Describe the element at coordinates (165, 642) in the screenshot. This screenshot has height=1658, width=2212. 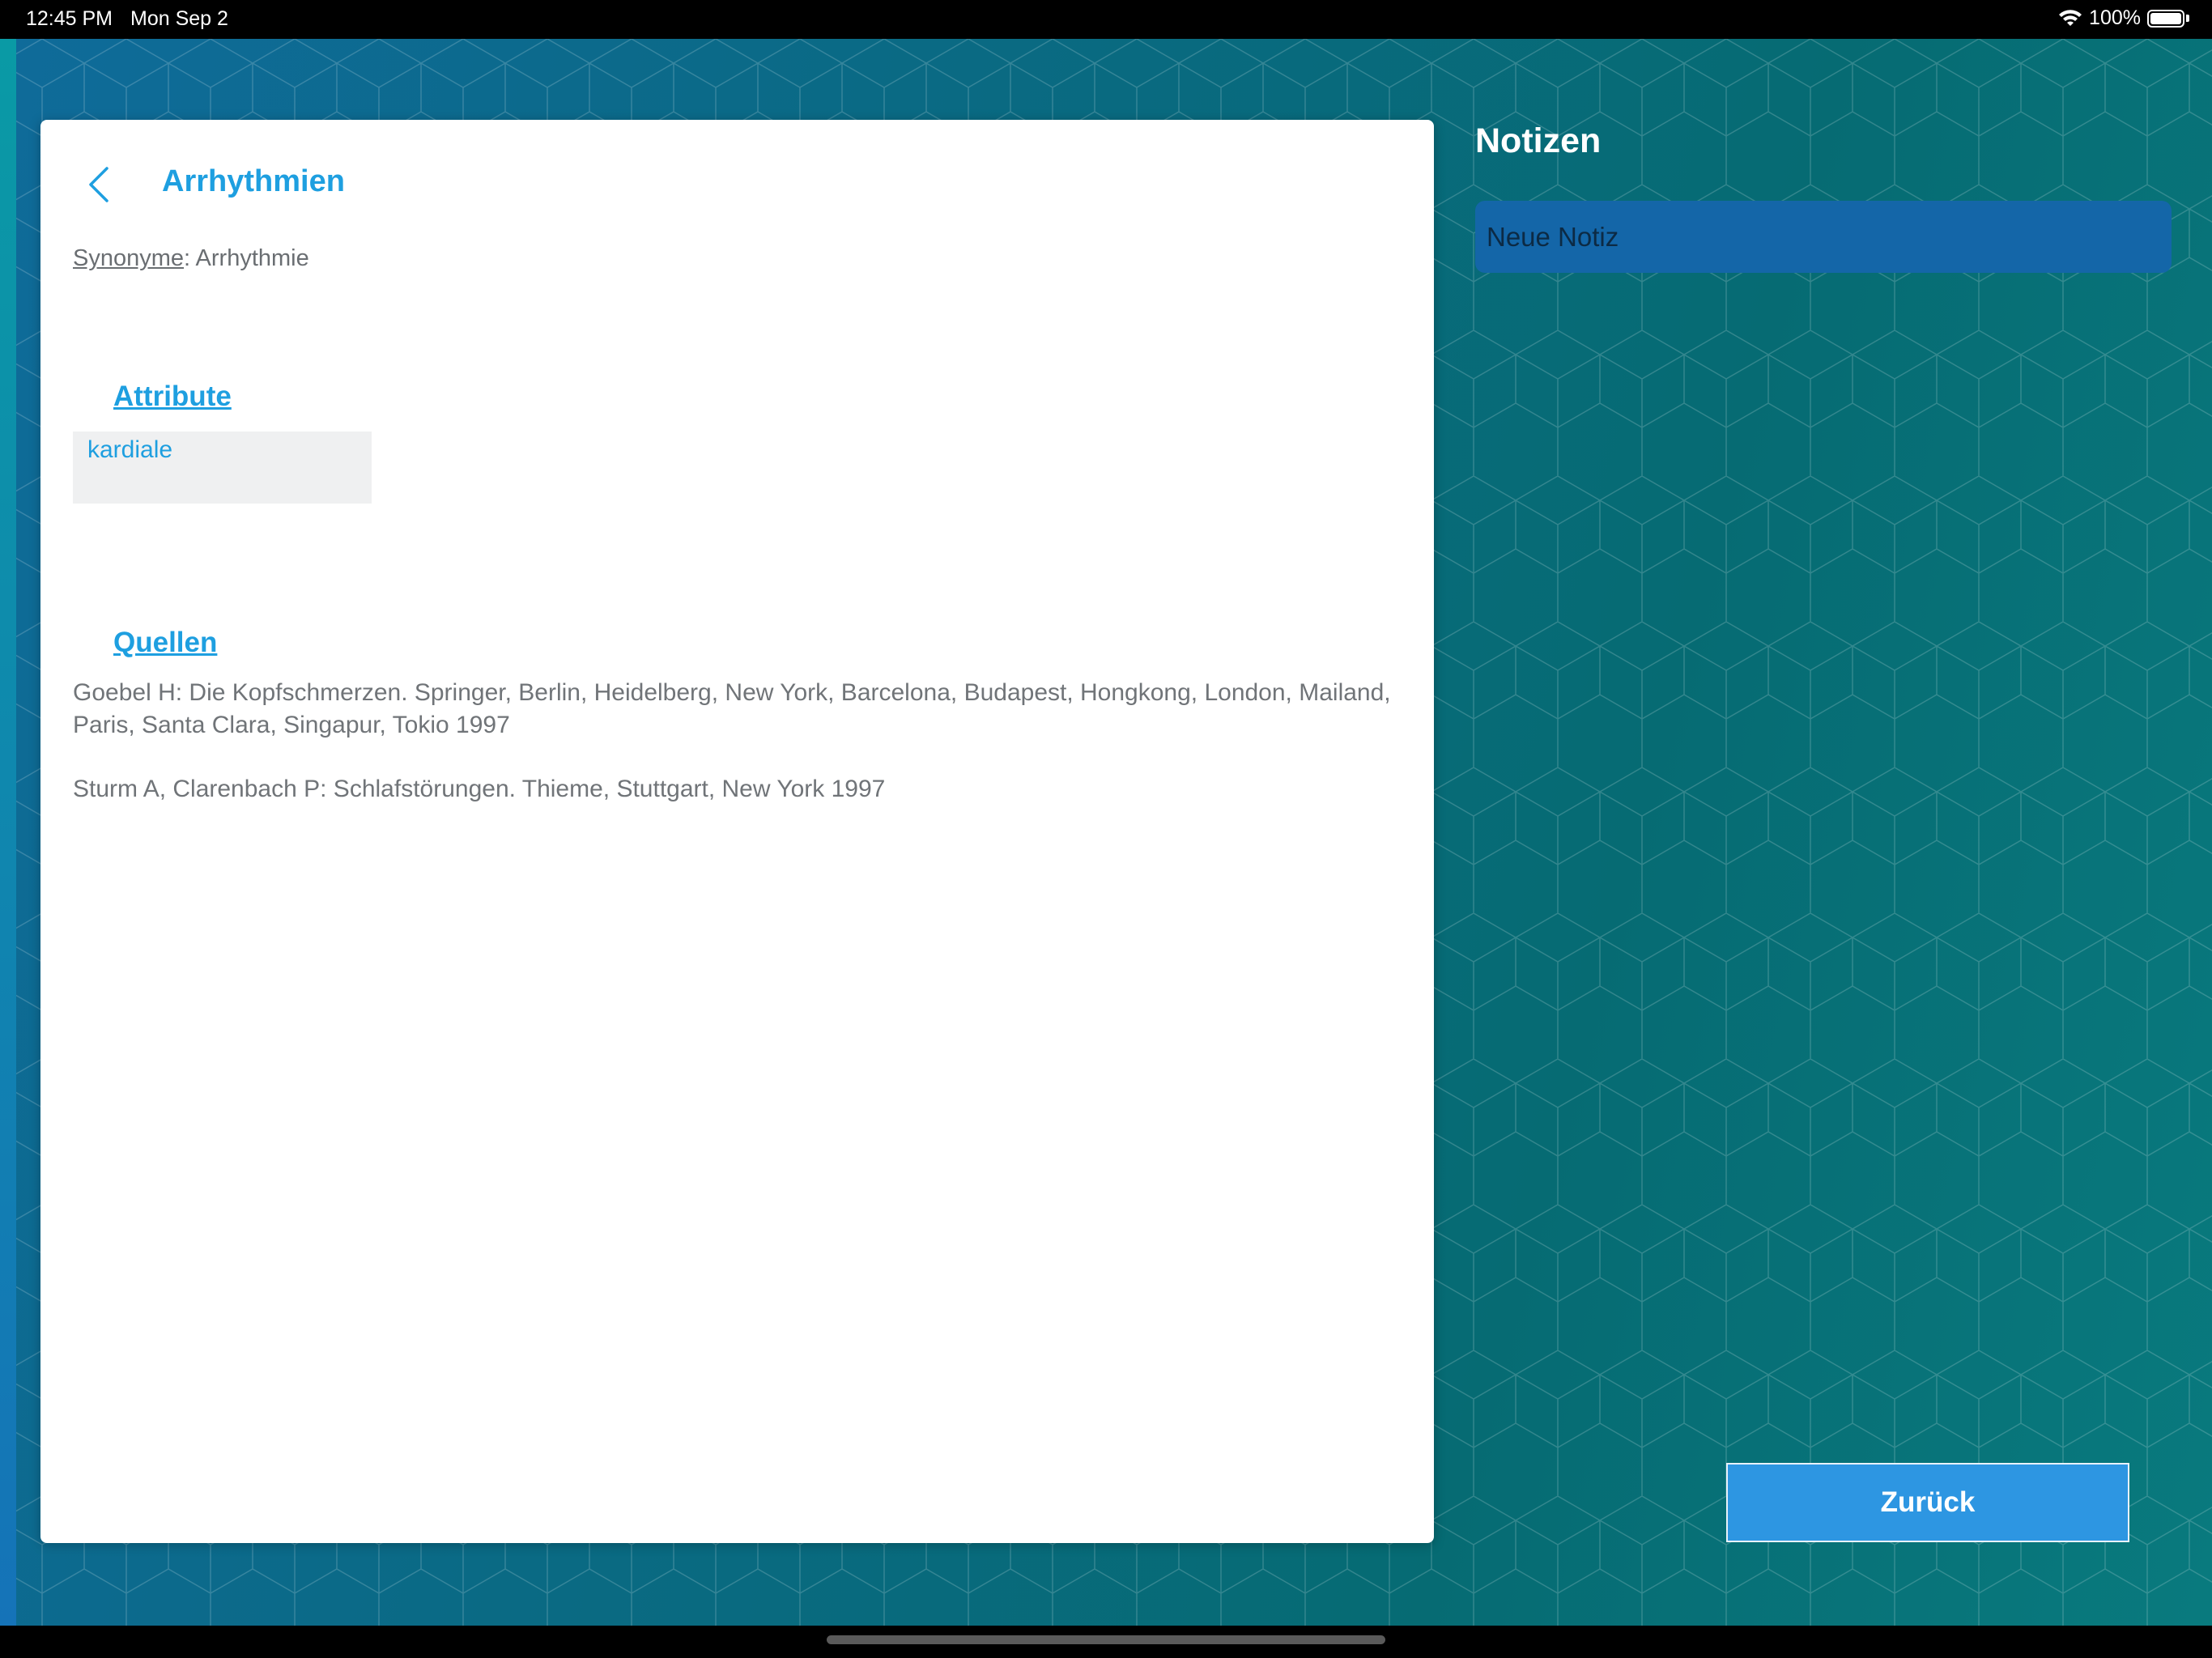
I see `sources-heading: Quellen` at that location.